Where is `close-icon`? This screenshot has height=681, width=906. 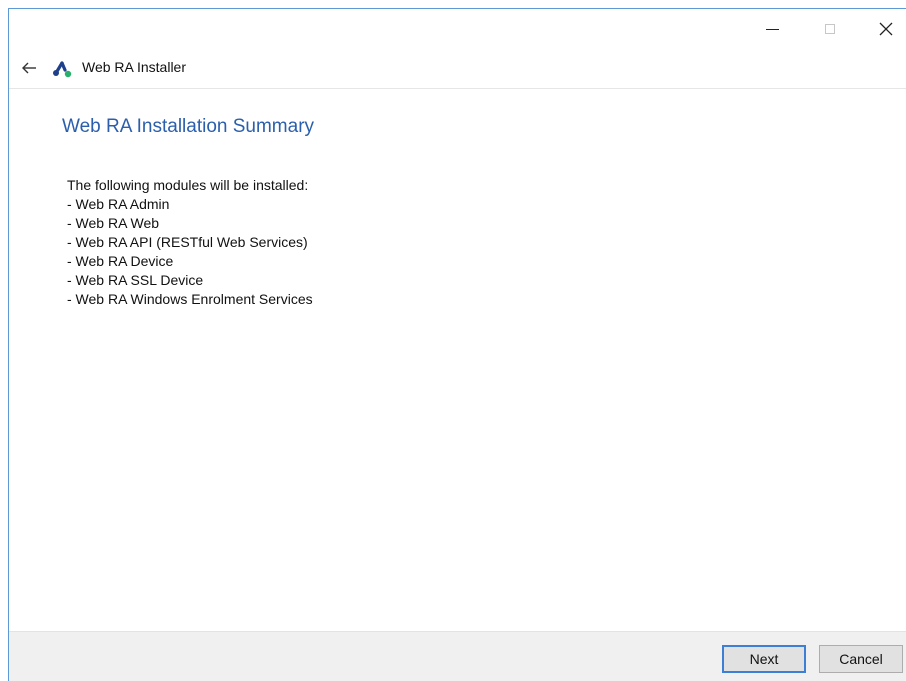
close-icon is located at coordinates (886, 29).